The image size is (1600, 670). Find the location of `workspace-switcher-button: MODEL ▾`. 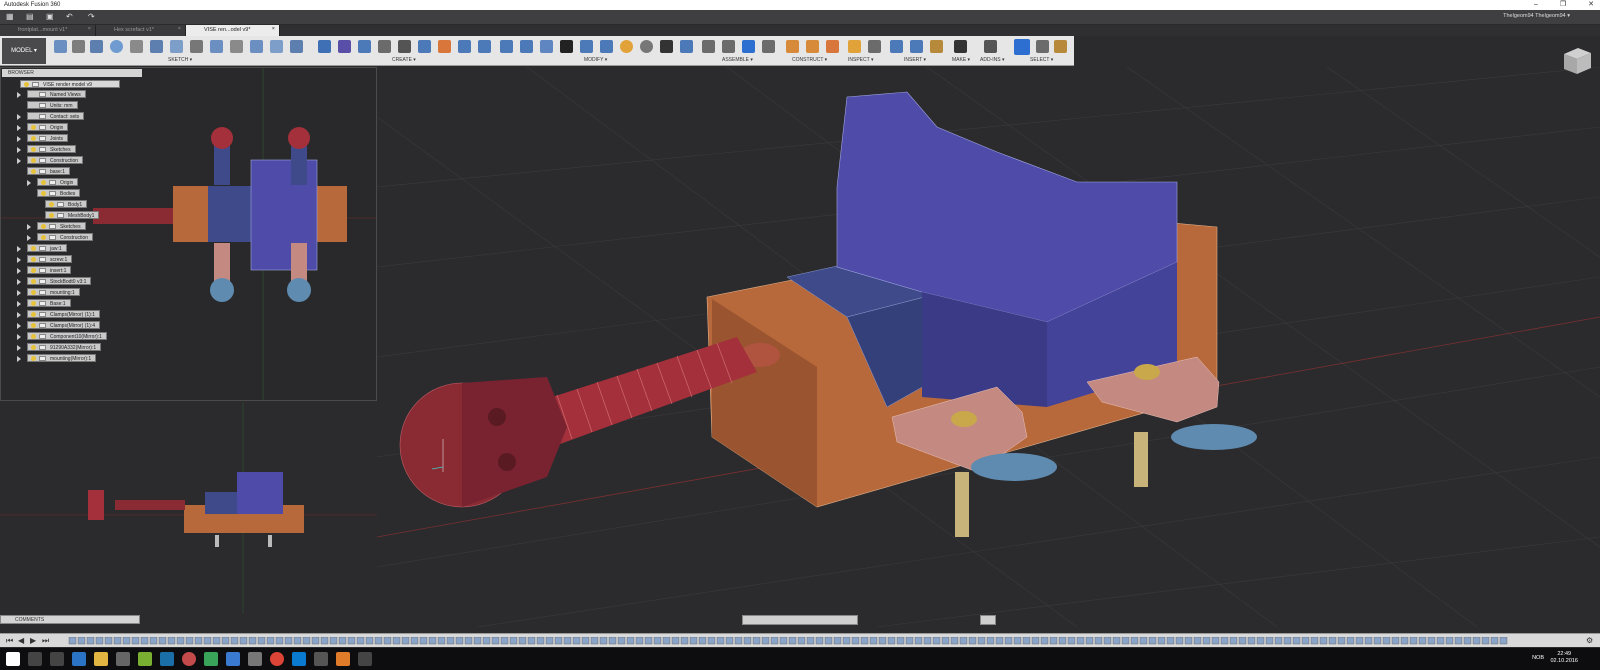

workspace-switcher-button: MODEL ▾ is located at coordinates (24, 51).